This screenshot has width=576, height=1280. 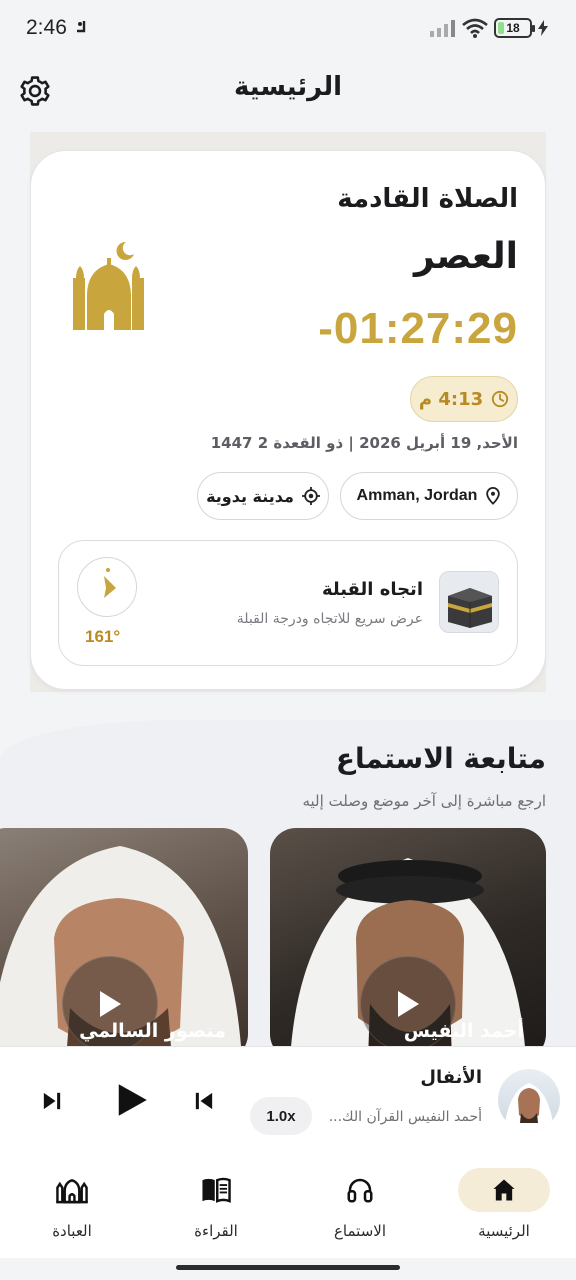 I want to click on book-icon, so click(x=216, y=1190).